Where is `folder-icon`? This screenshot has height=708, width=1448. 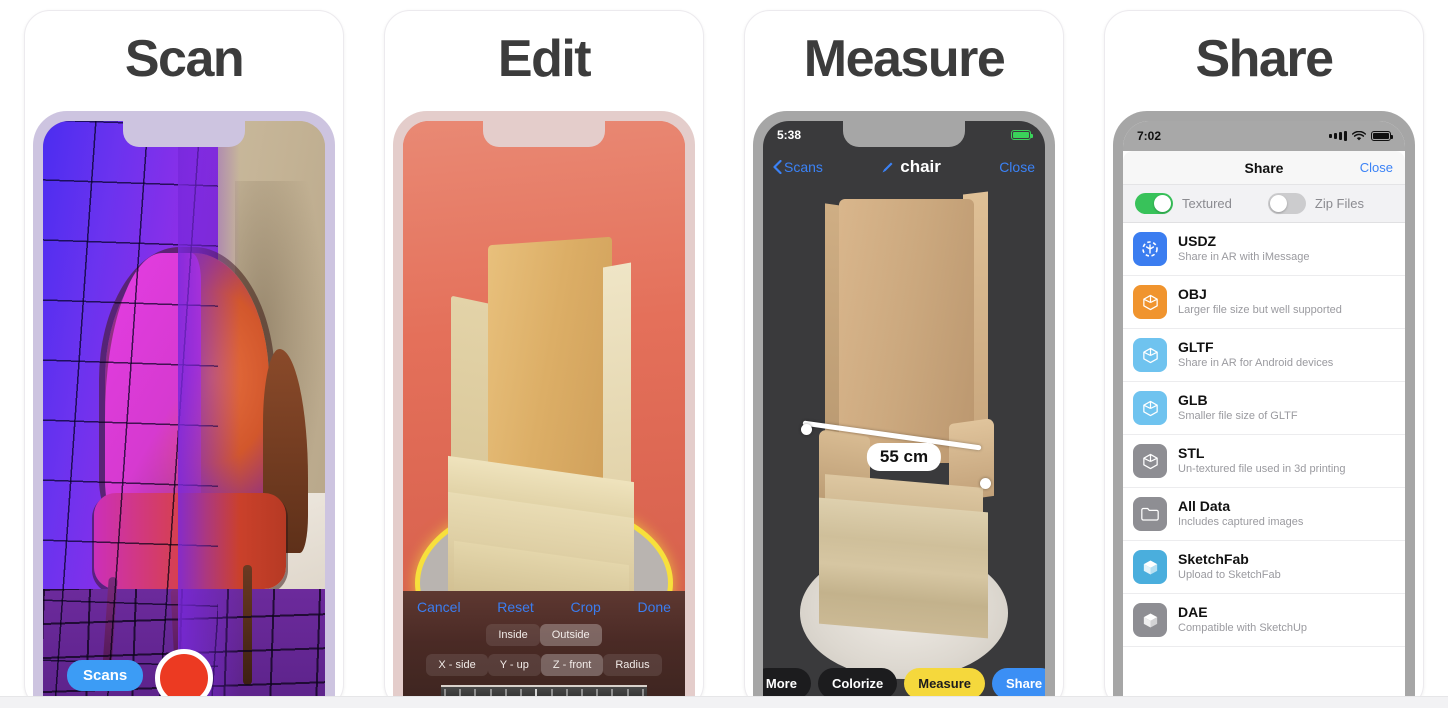
folder-icon is located at coordinates (1150, 514).